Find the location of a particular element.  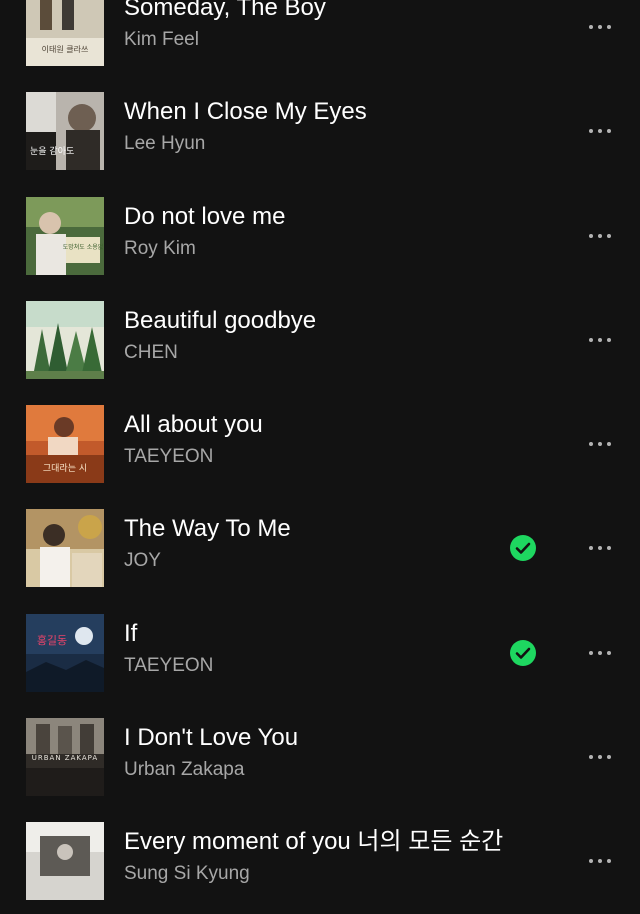

track-artist: JOY is located at coordinates (142, 561).